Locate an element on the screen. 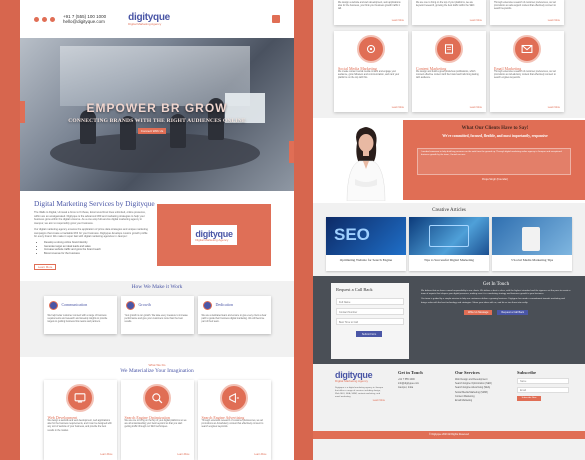 The width and height of the screenshot is (585, 460). article-card: Tips to Successful Digital Marketing is located at coordinates (449, 244).